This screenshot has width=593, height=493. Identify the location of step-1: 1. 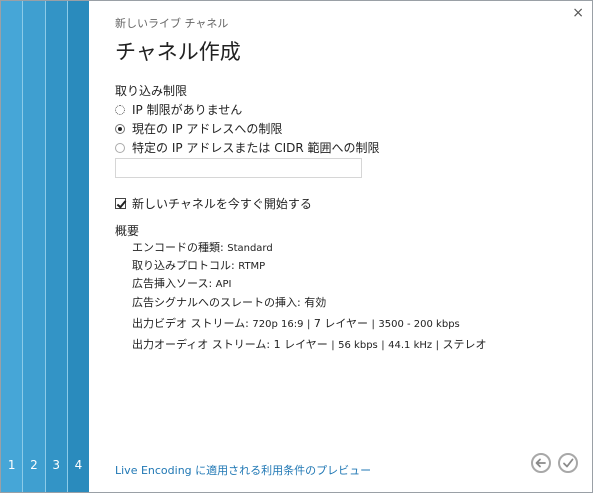
(12, 246).